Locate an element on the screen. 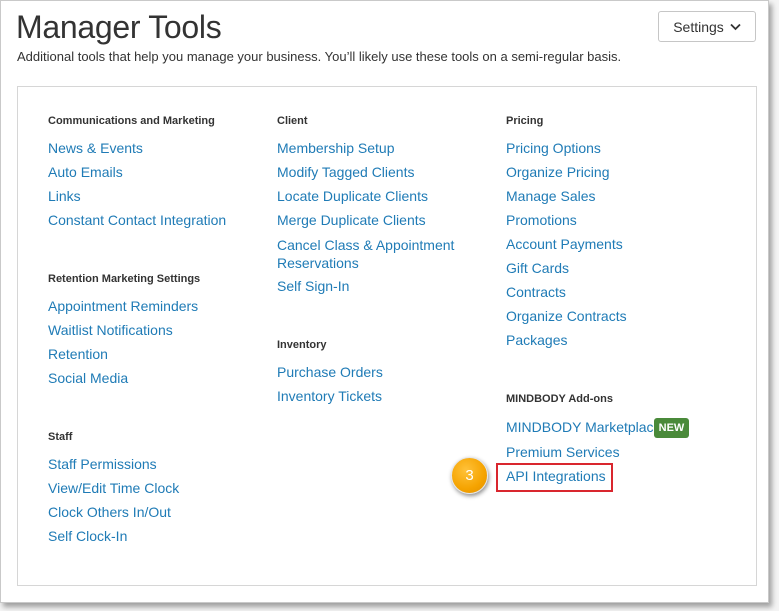  section-heading-staff: Staff is located at coordinates (60, 437).